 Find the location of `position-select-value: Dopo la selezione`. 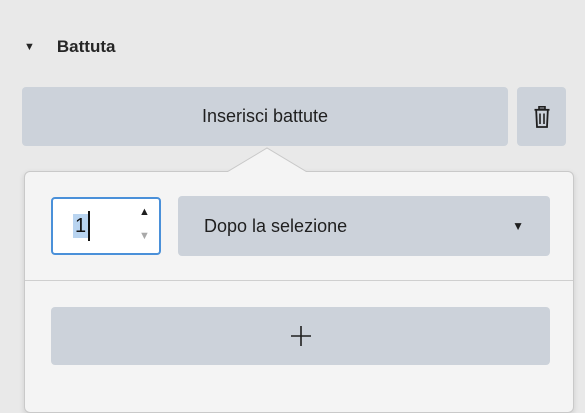

position-select-value: Dopo la selezione is located at coordinates (276, 225).